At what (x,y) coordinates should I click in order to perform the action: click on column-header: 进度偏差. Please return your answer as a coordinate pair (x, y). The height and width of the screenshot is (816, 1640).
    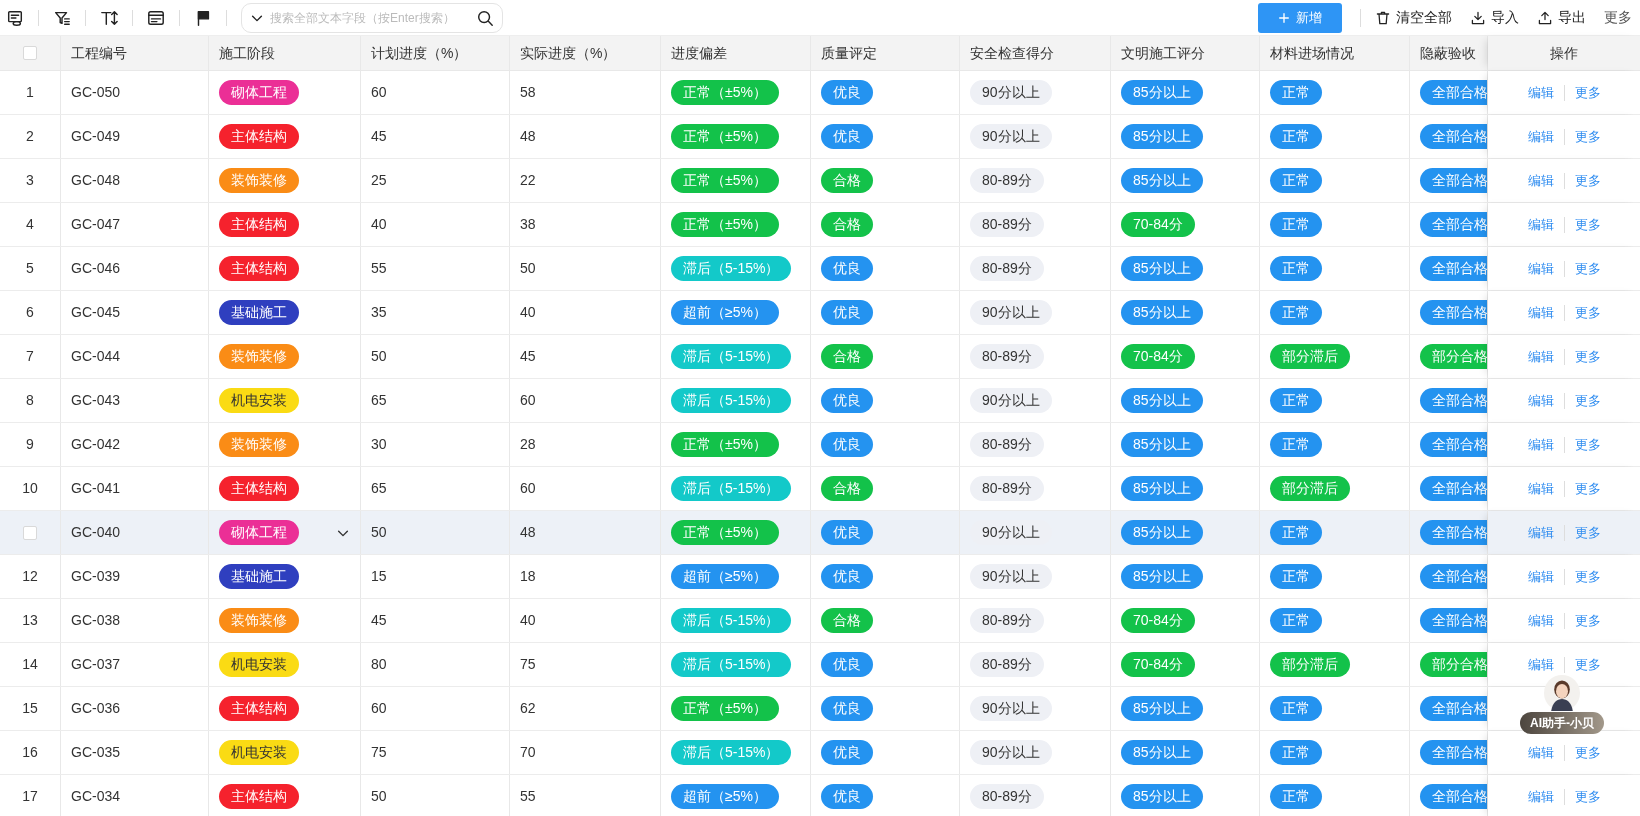
    Looking at the image, I should click on (699, 53).